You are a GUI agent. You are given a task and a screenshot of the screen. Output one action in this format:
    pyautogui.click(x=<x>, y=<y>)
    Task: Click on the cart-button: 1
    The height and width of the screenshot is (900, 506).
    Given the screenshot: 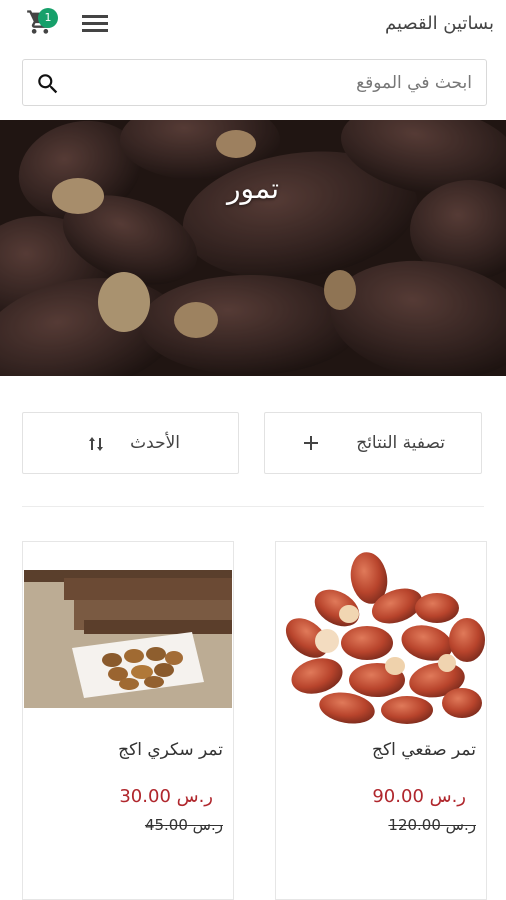 What is the action you would take?
    pyautogui.click(x=42, y=22)
    